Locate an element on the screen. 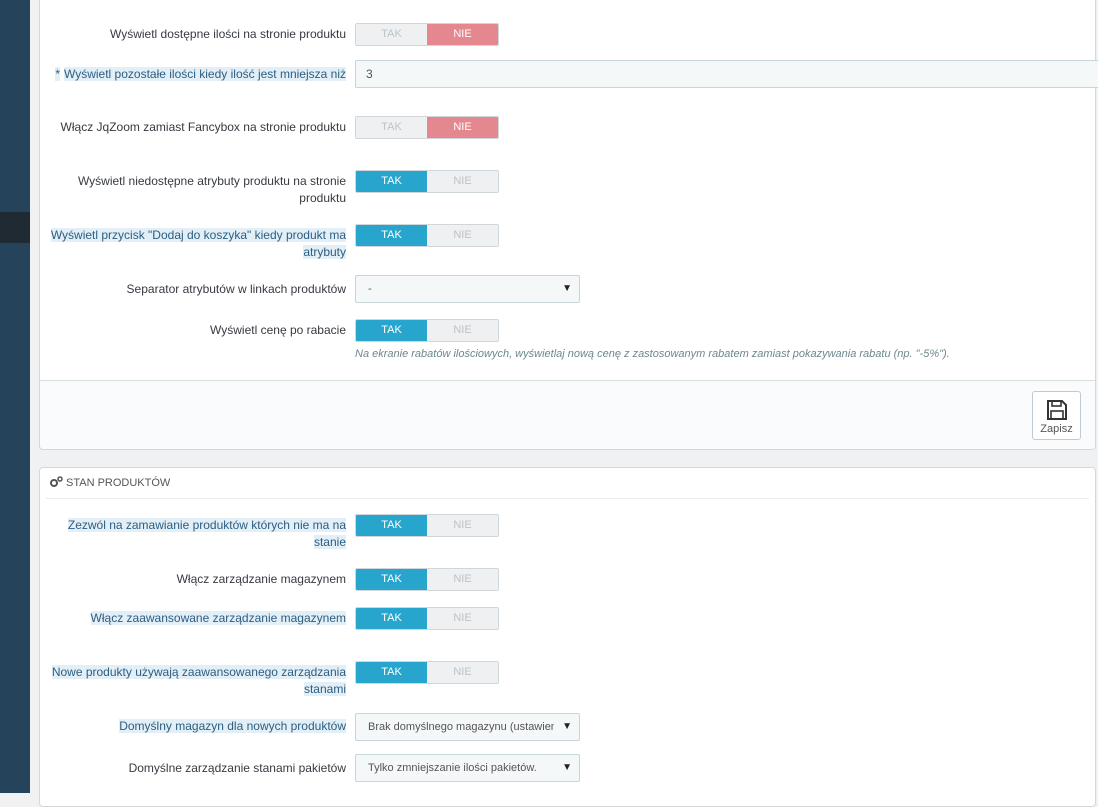 The height and width of the screenshot is (807, 1098). label-advanced-stock-management: Włącz zaawansowane zarządzanie magazynem is located at coordinates (218, 618).